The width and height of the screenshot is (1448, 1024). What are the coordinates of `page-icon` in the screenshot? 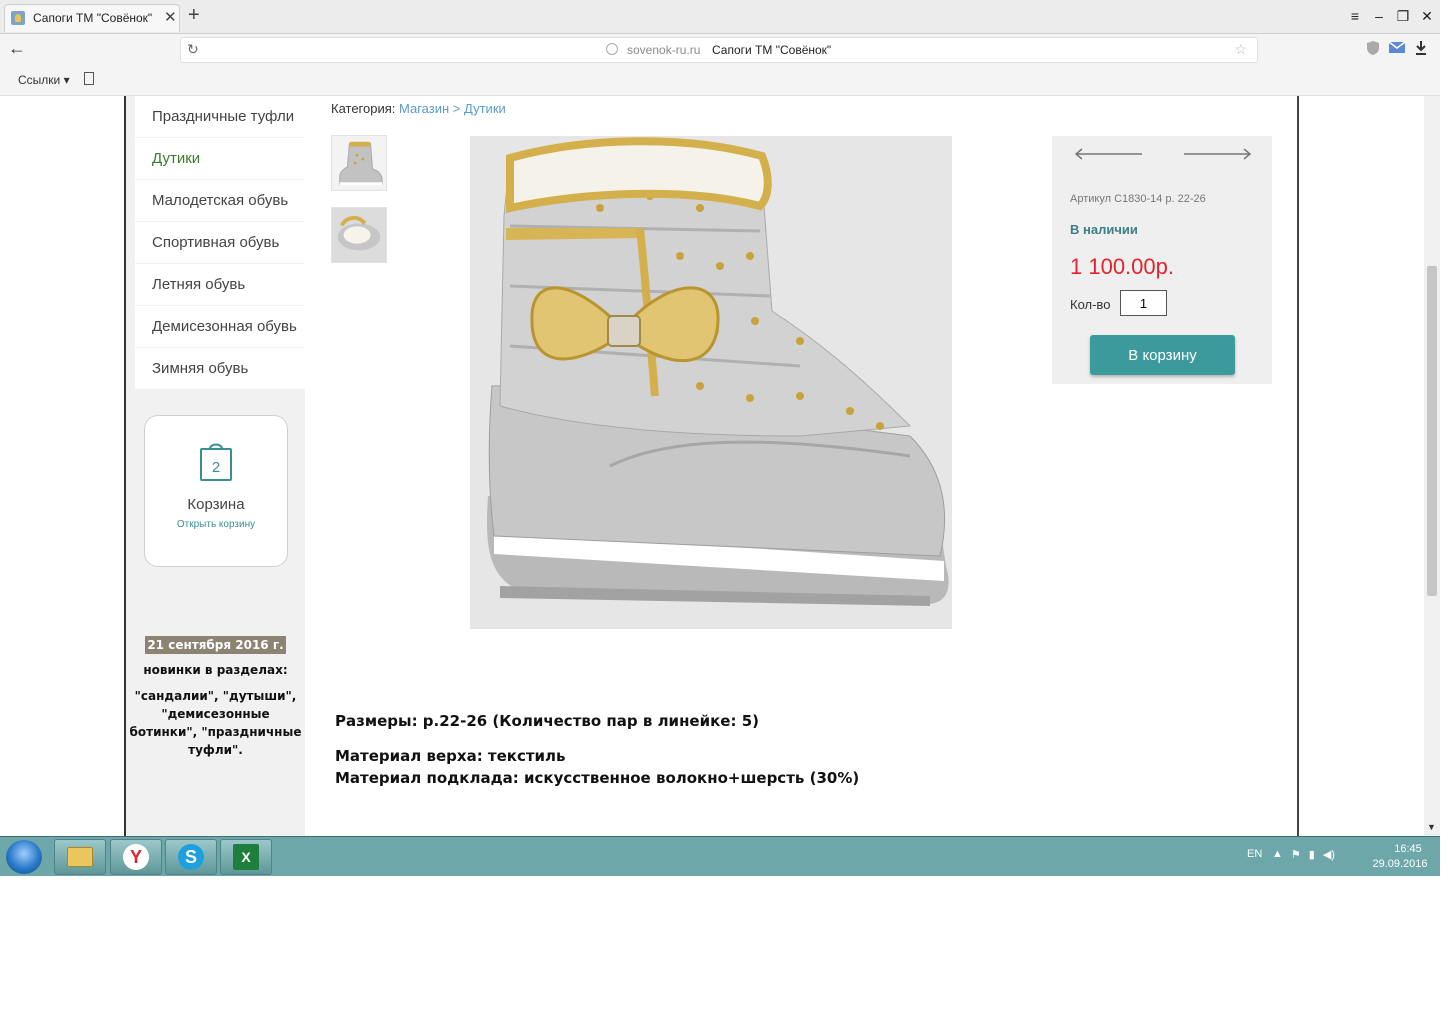 It's located at (89, 78).